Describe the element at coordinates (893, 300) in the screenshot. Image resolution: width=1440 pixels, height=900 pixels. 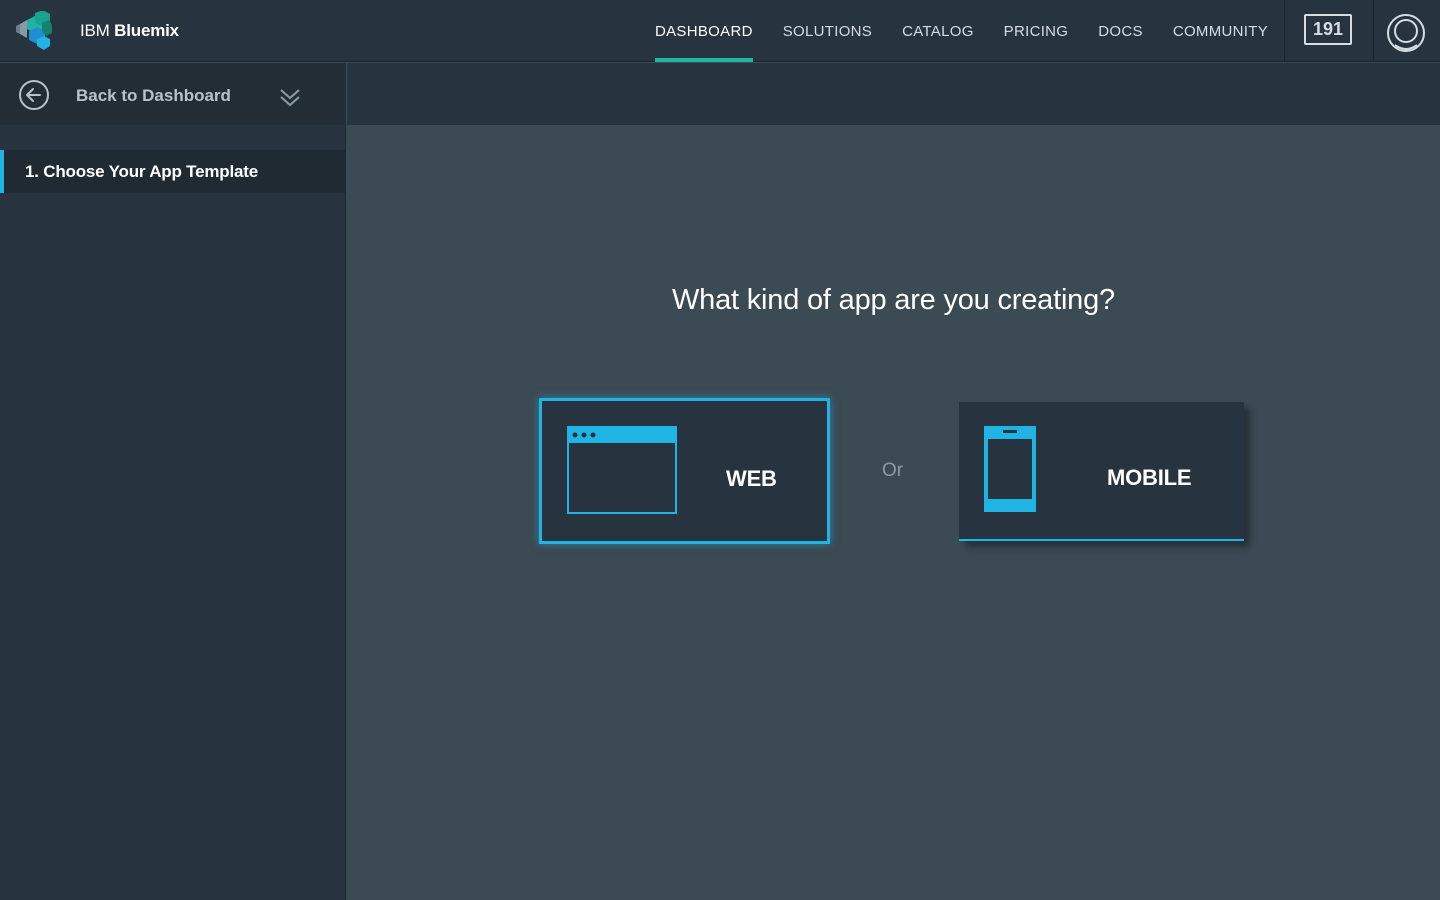
I see `page-question: What kind of app are you creating?` at that location.